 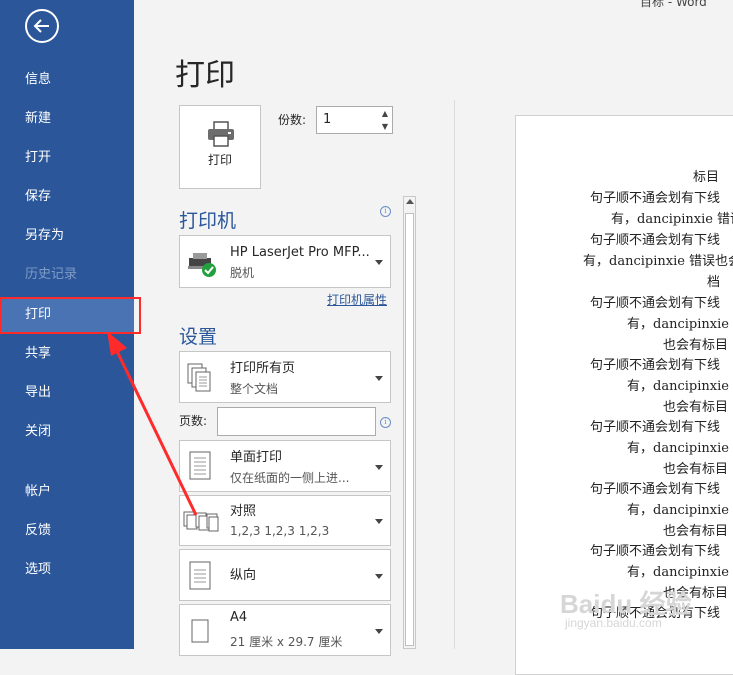 I want to click on collate-subtitle: 1,2,3 1,2,3 1,2,3, so click(x=280, y=531).